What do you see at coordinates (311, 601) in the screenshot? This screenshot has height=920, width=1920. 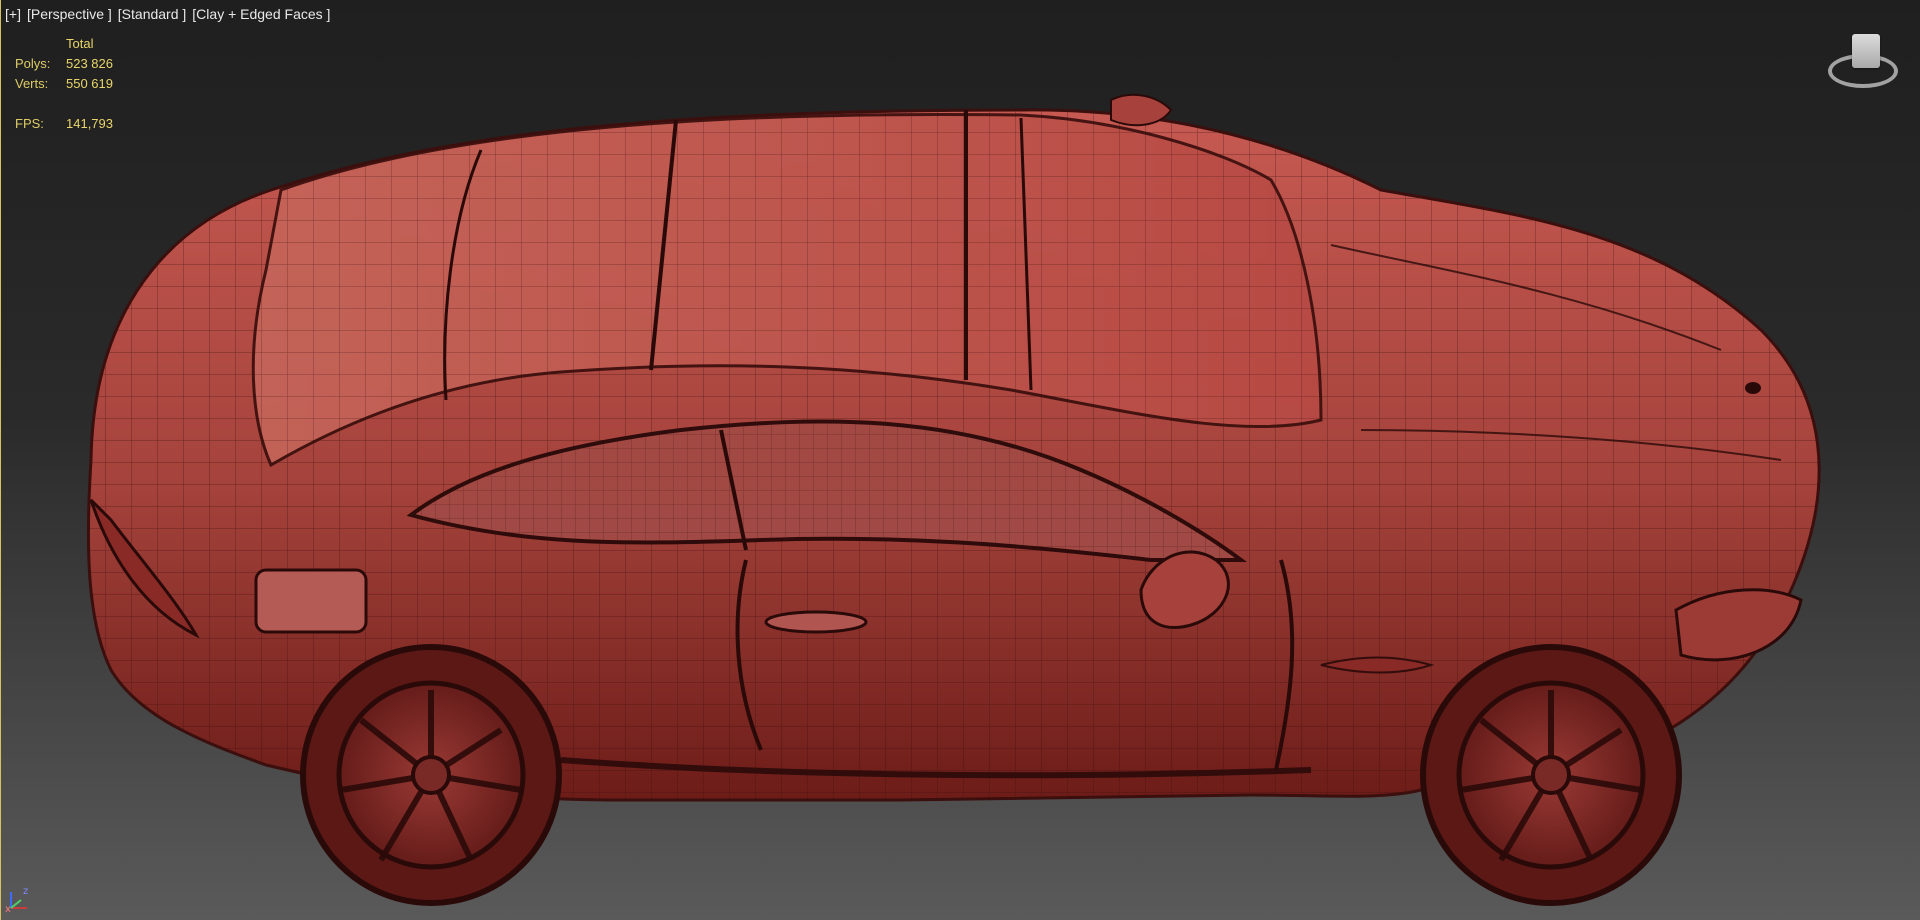 I see `fuel-cap` at bounding box center [311, 601].